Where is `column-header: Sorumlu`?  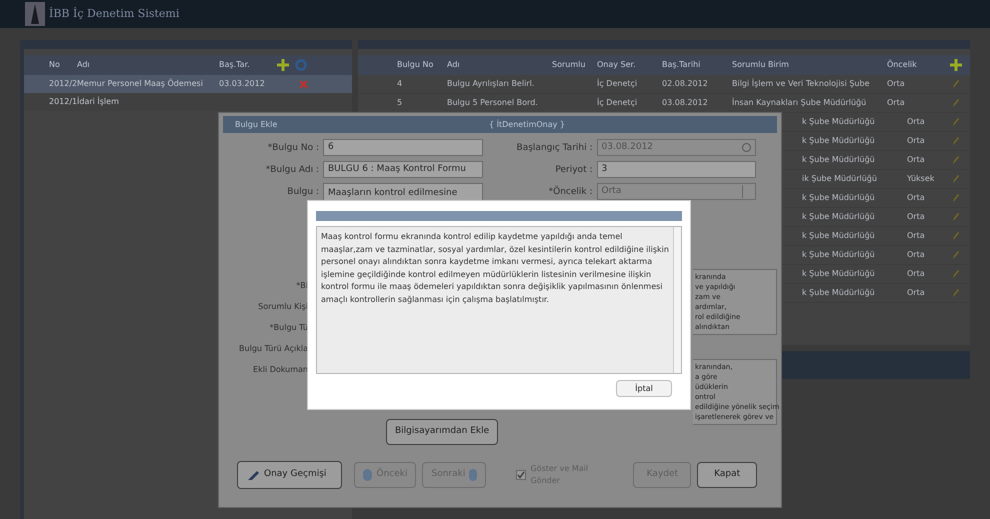 column-header: Sorumlu is located at coordinates (569, 65).